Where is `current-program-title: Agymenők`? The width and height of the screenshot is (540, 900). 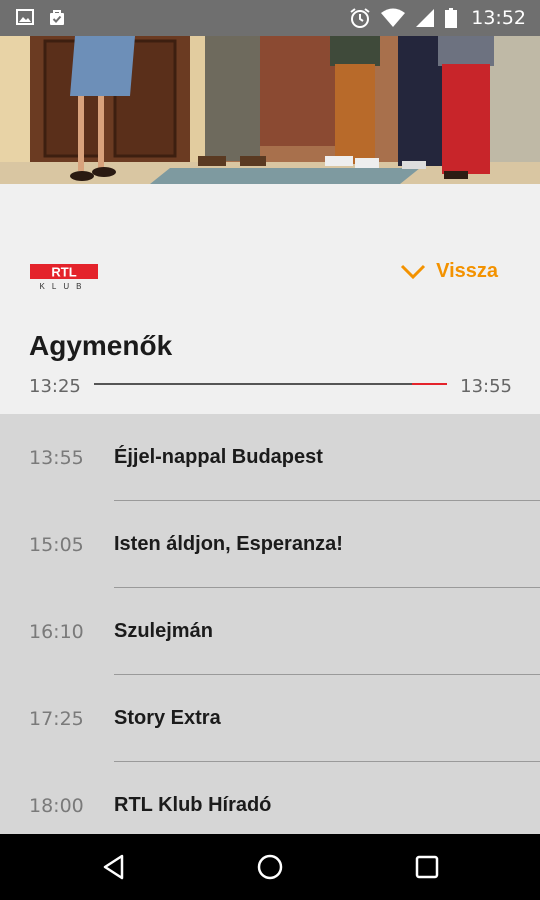
current-program-title: Agymenők is located at coordinates (101, 345).